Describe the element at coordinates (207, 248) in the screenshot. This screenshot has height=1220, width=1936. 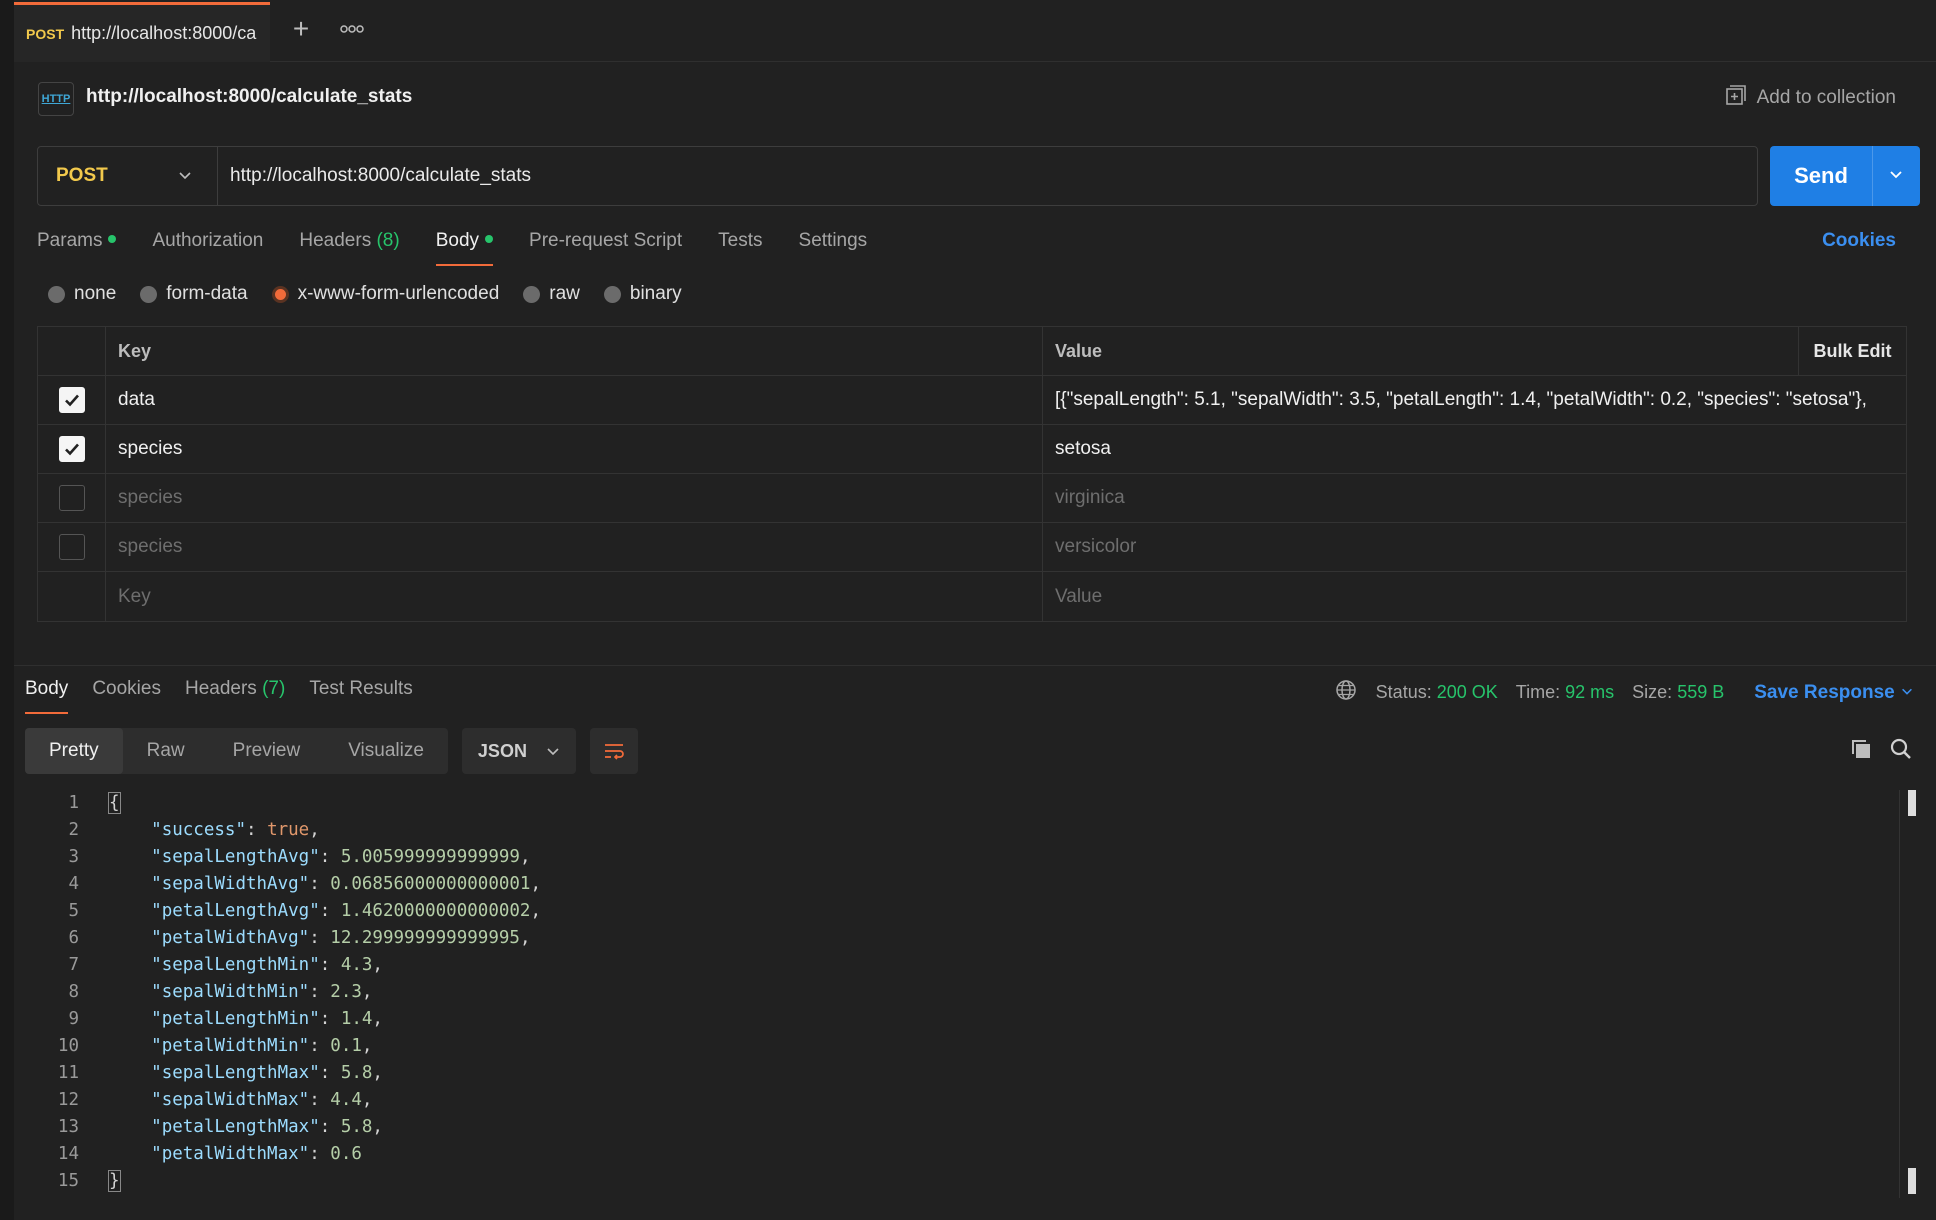
I see `tab-authorization: Authorization` at that location.